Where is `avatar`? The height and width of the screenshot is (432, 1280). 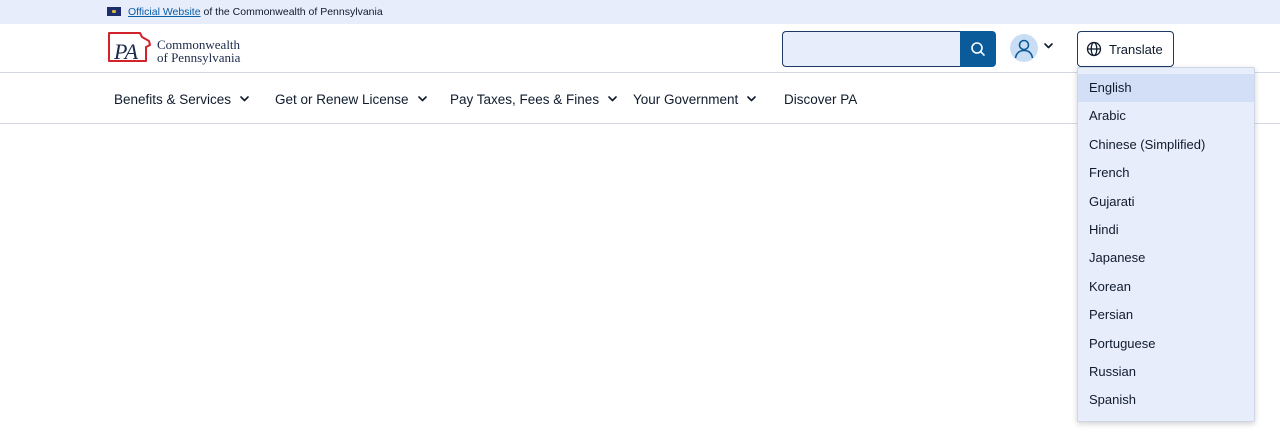
avatar is located at coordinates (1024, 48).